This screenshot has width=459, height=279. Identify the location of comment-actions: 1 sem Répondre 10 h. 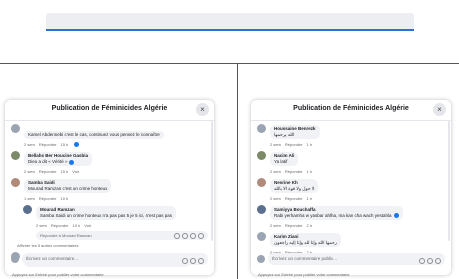
(116, 198).